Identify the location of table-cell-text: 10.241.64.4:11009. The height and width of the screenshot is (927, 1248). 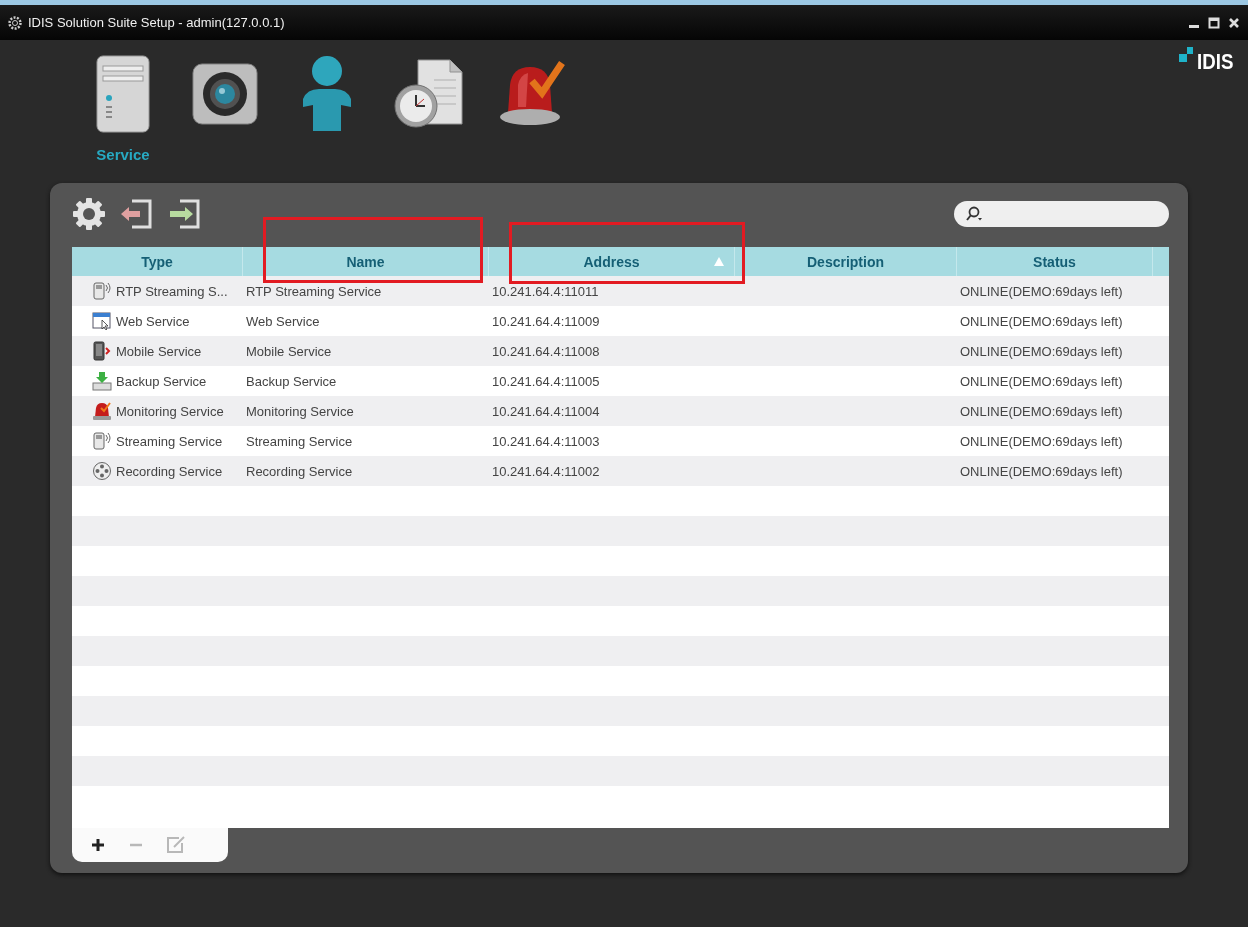
(546, 321).